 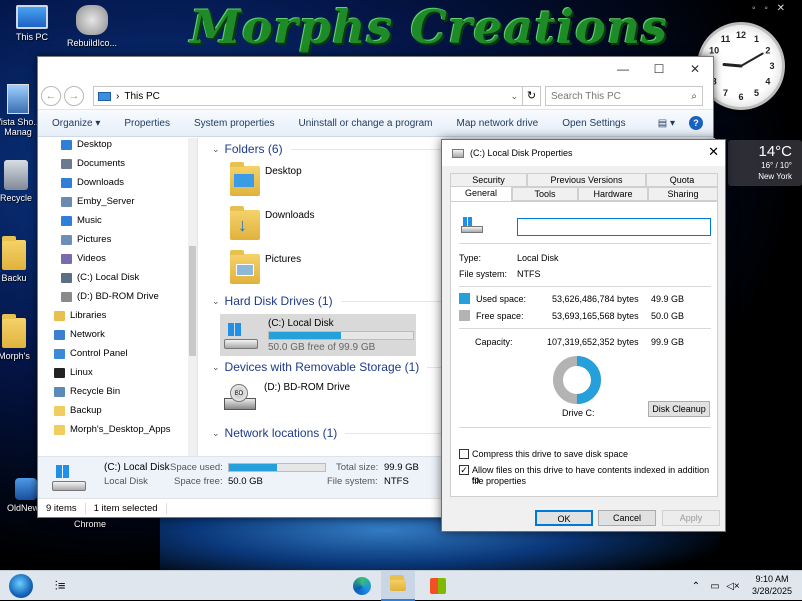 I want to click on sidebar-item: Recycle Bin, so click(x=112, y=391).